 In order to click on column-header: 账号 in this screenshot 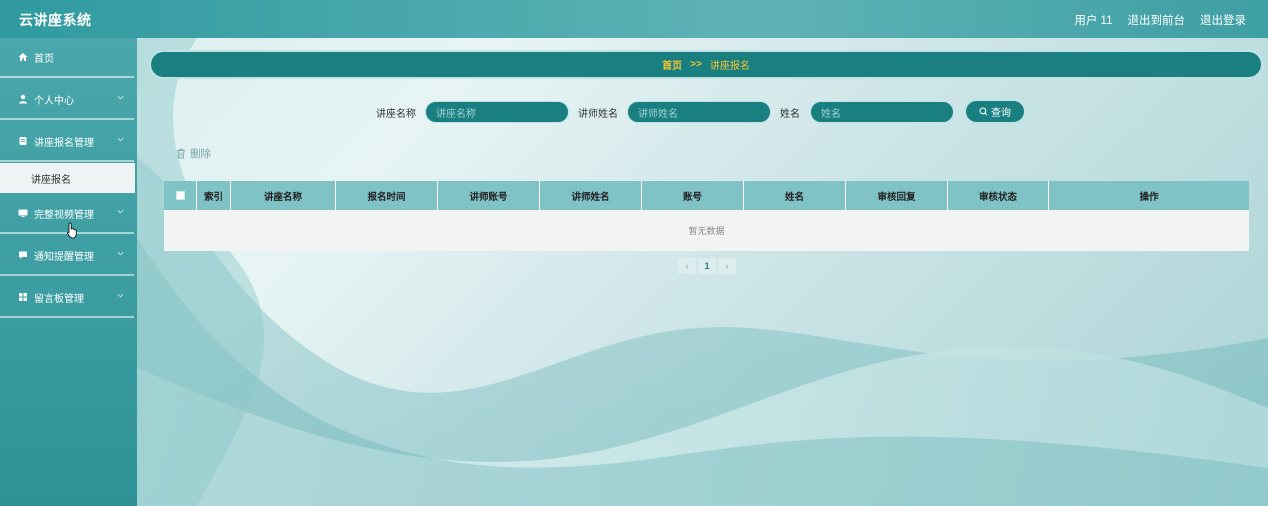, I will do `click(693, 195)`.